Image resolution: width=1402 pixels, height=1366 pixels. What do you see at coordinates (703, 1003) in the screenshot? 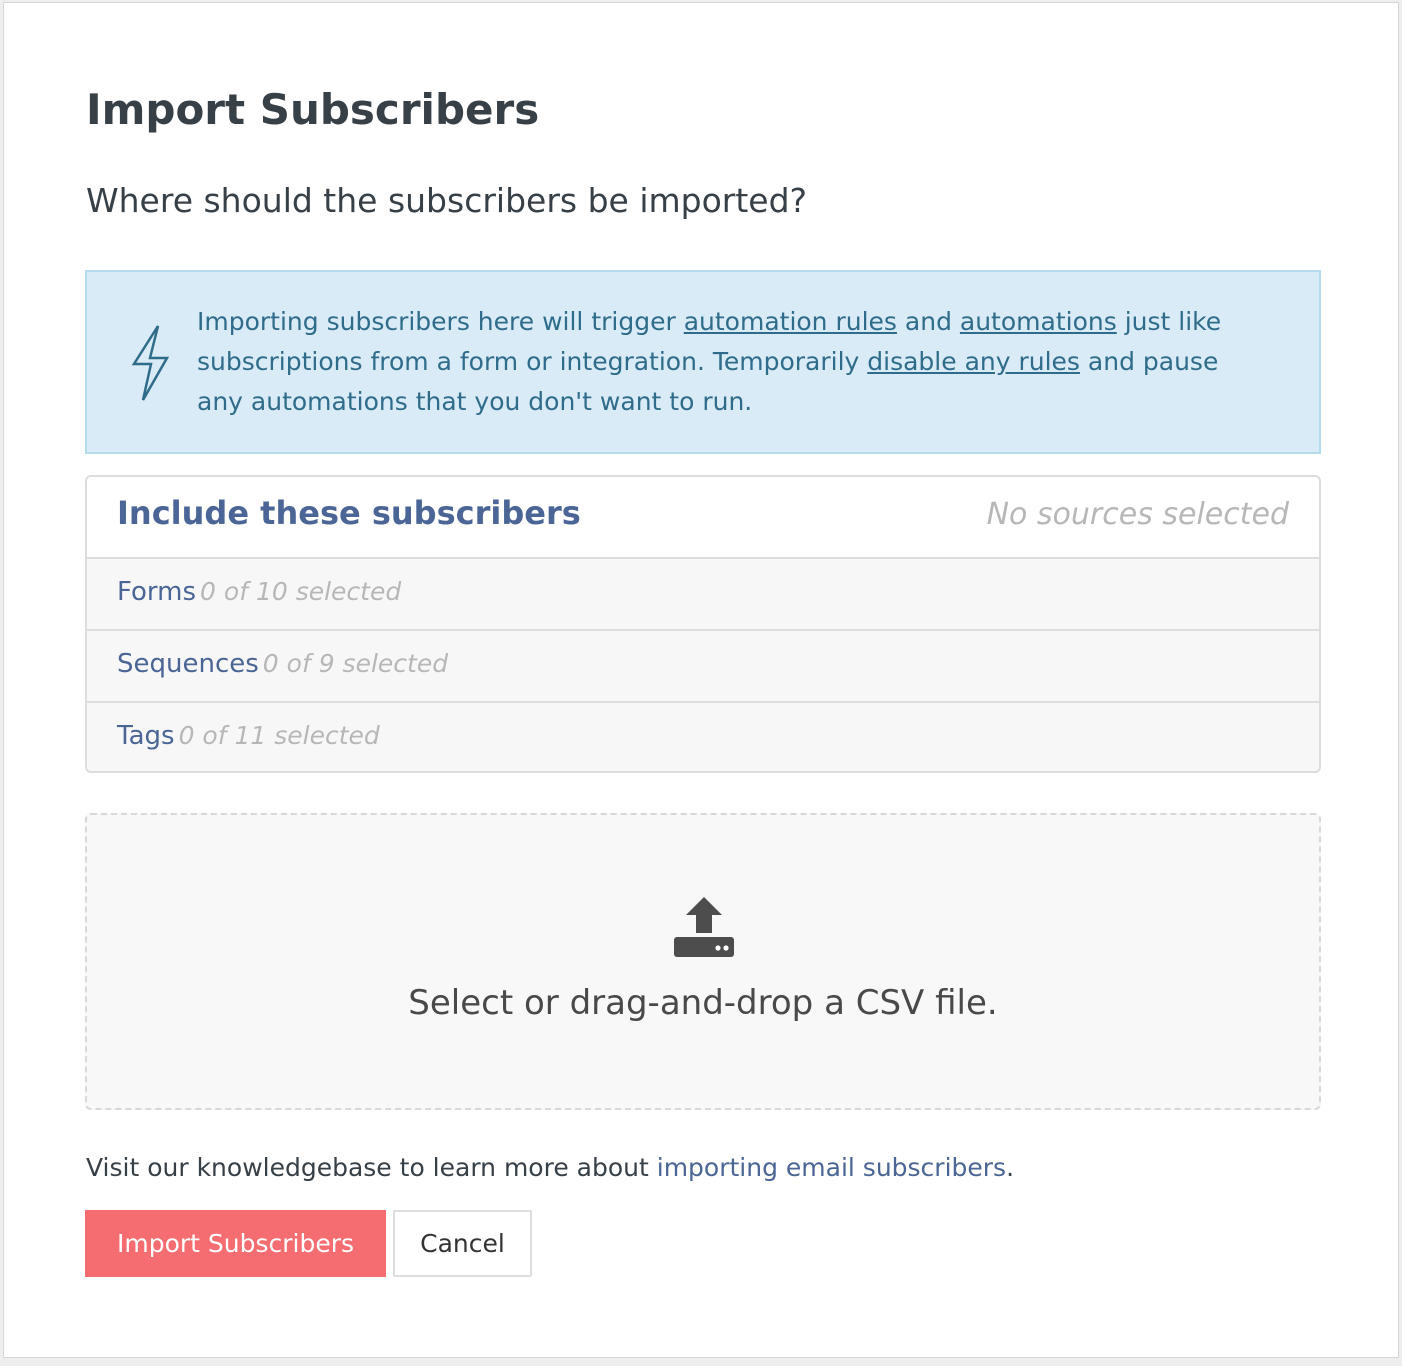
I see `dropzone-text: Select or drag-and-drop a CSV file.` at bounding box center [703, 1003].